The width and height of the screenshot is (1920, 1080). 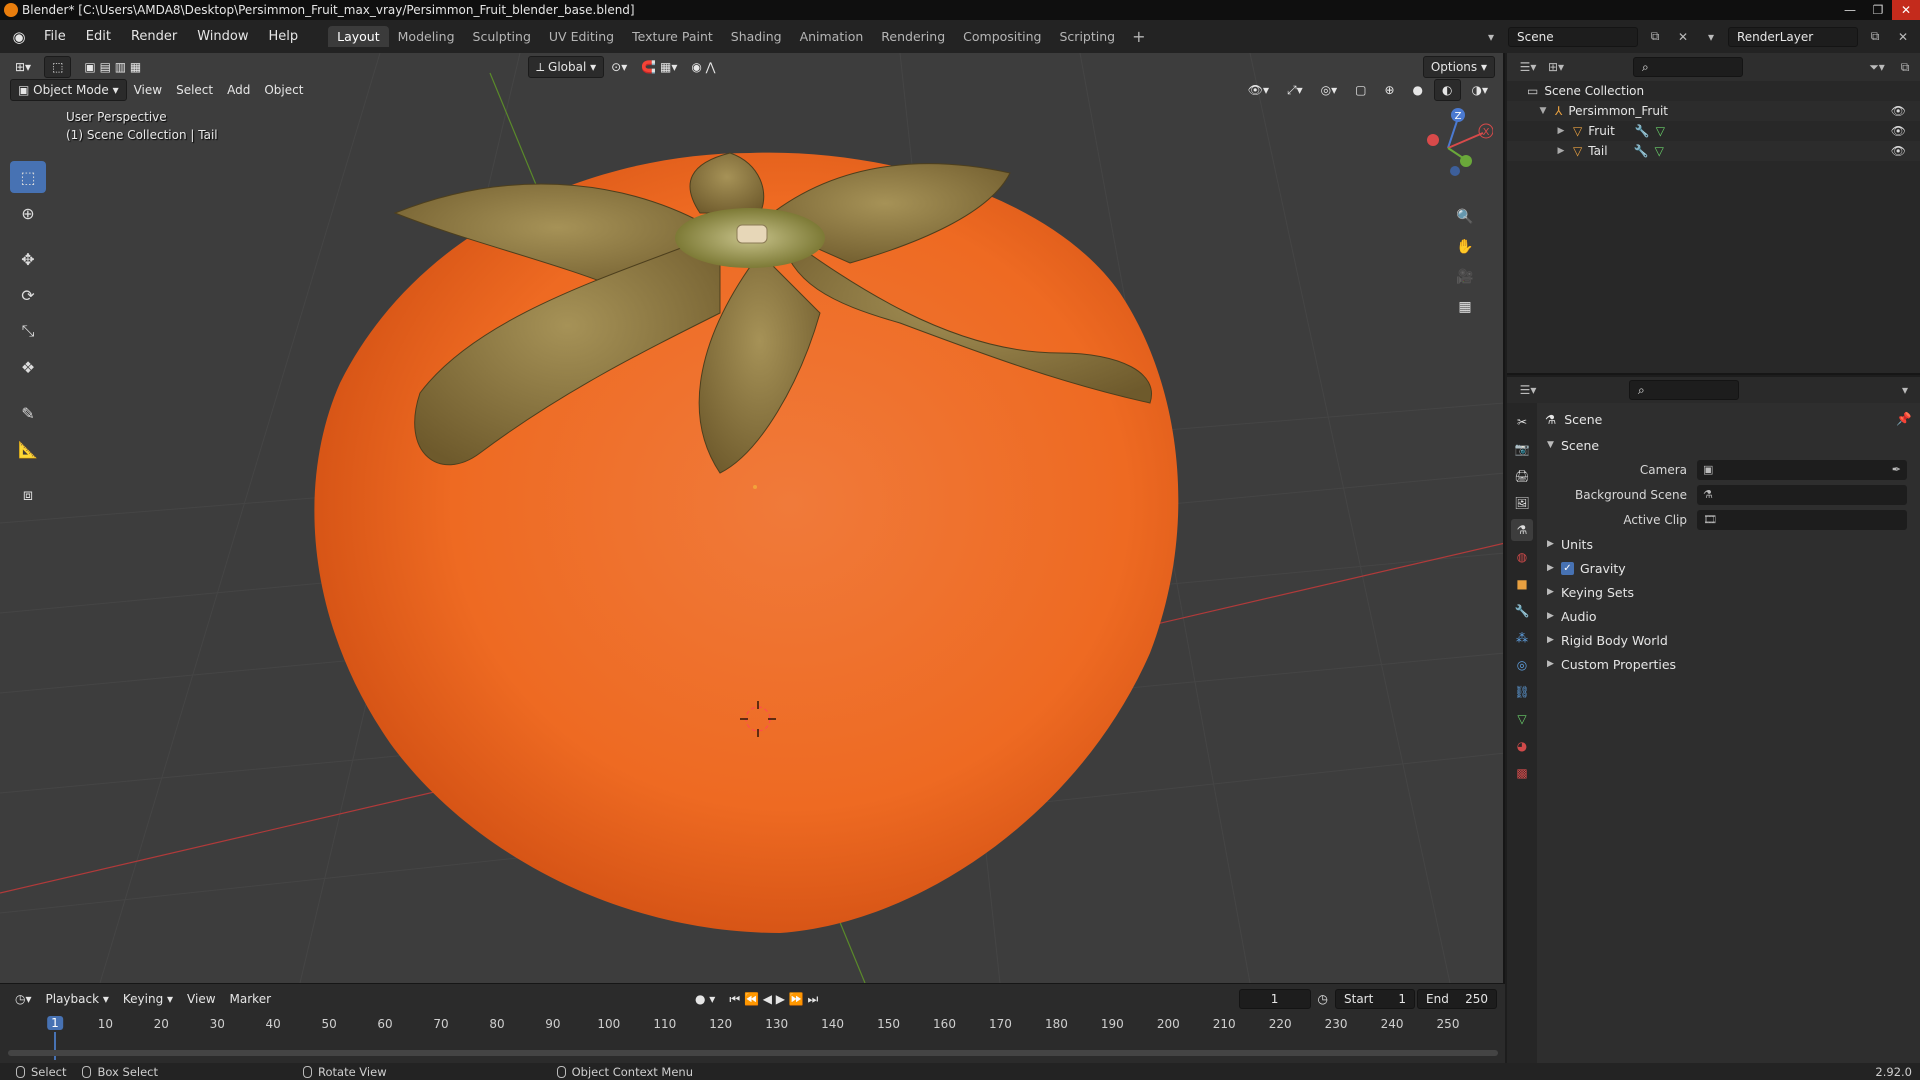 I want to click on cursor-icon: ⊕, so click(x=28, y=213).